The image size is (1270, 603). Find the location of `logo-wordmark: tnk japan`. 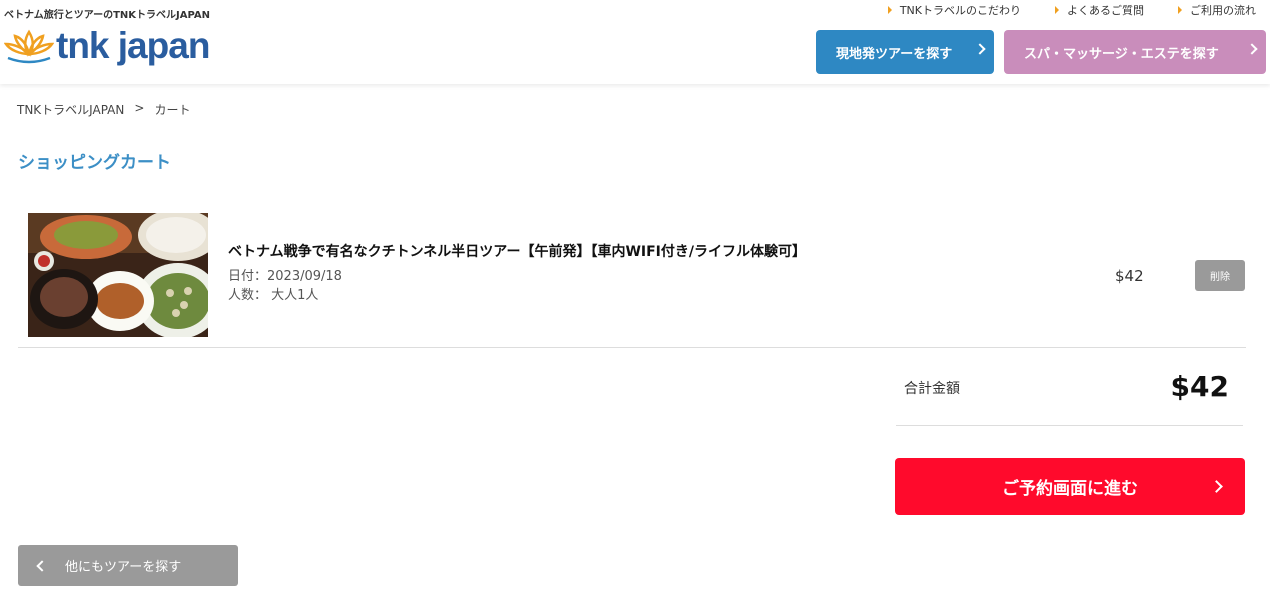

logo-wordmark: tnk japan is located at coordinates (133, 45).